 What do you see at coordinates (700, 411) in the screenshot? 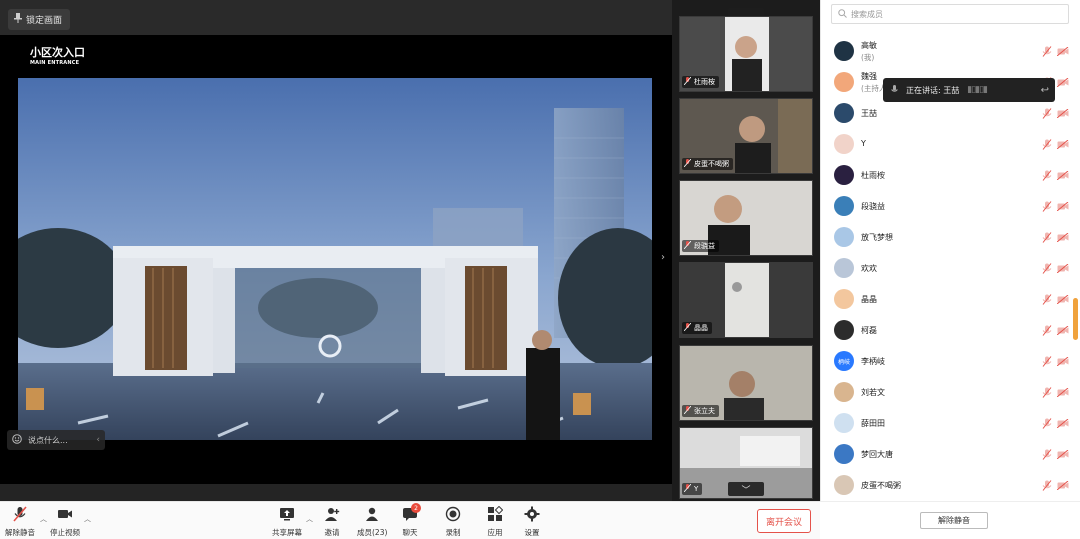
I see `participant-name-tag: 张立夫` at bounding box center [700, 411].